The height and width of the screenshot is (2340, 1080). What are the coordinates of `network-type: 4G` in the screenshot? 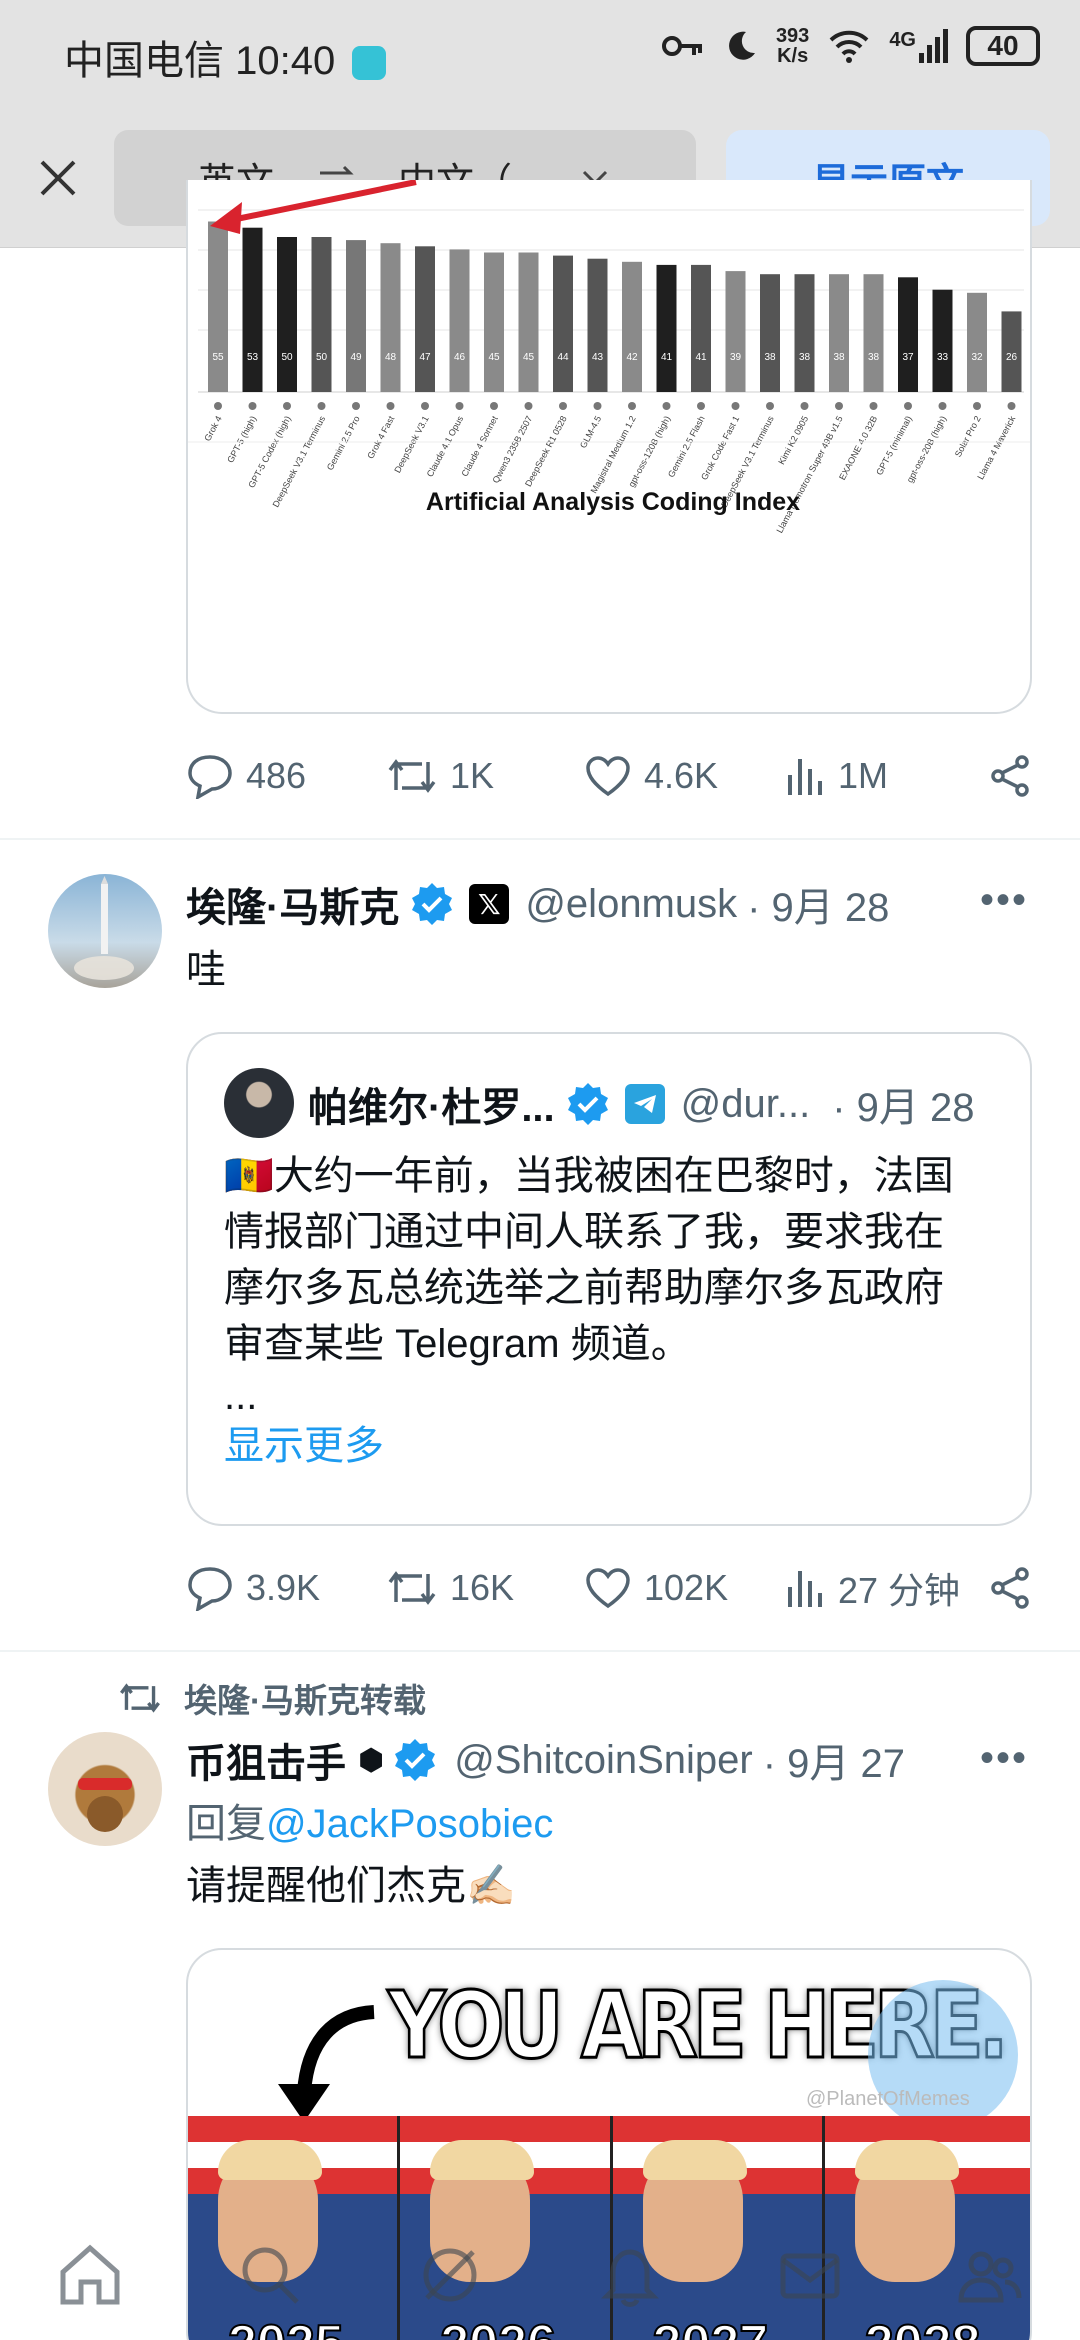 It's located at (902, 40).